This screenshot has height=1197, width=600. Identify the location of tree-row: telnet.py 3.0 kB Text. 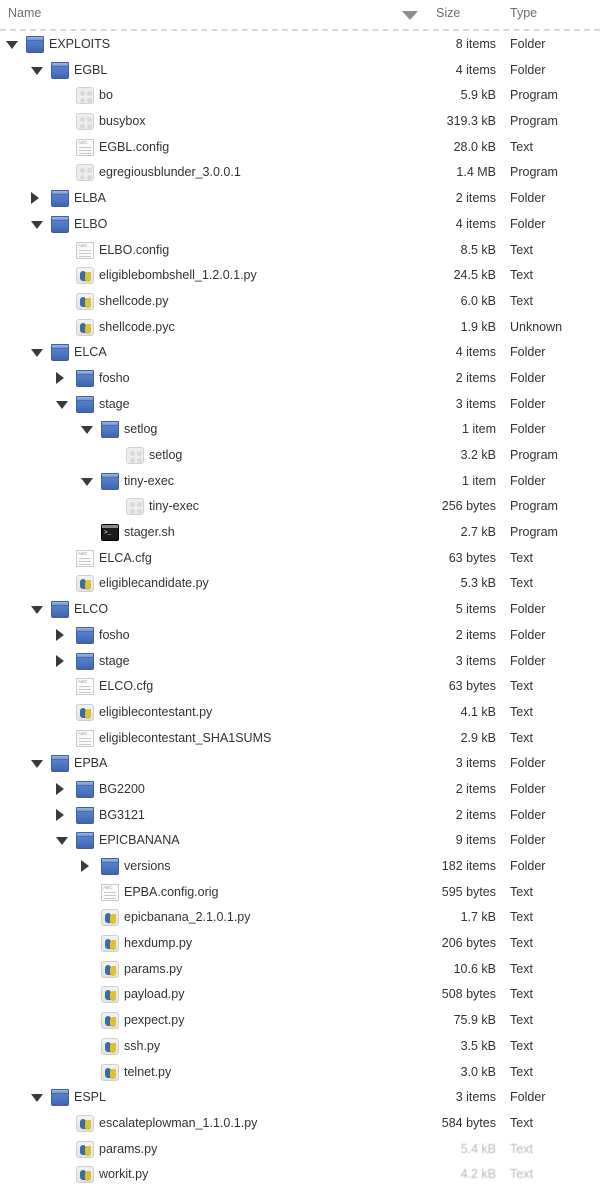
(300, 1073).